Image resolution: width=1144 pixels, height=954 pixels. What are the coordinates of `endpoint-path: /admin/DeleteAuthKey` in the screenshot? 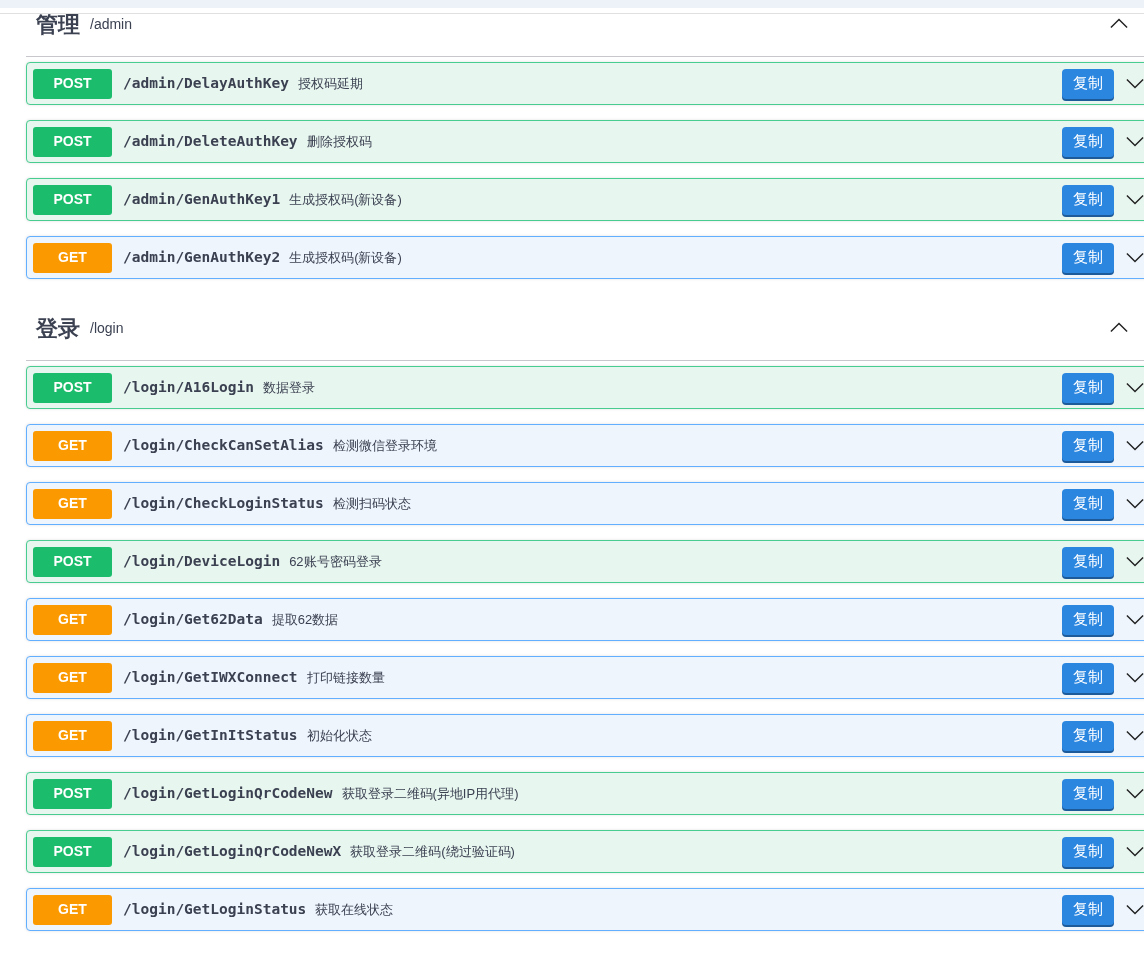 It's located at (210, 141).